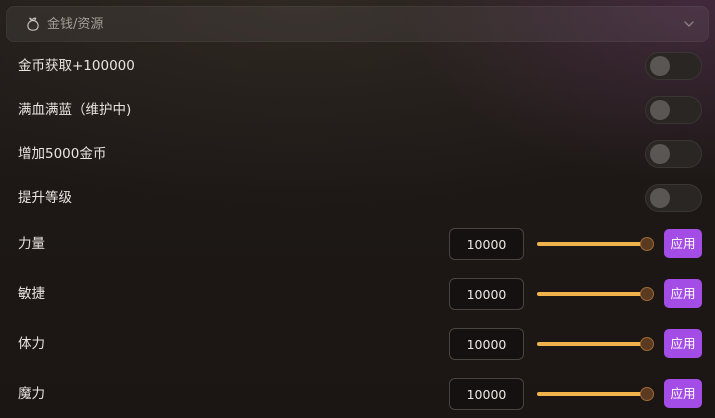 The width and height of the screenshot is (715, 418). Describe the element at coordinates (486, 394) in the screenshot. I see `magic-value-input` at that location.